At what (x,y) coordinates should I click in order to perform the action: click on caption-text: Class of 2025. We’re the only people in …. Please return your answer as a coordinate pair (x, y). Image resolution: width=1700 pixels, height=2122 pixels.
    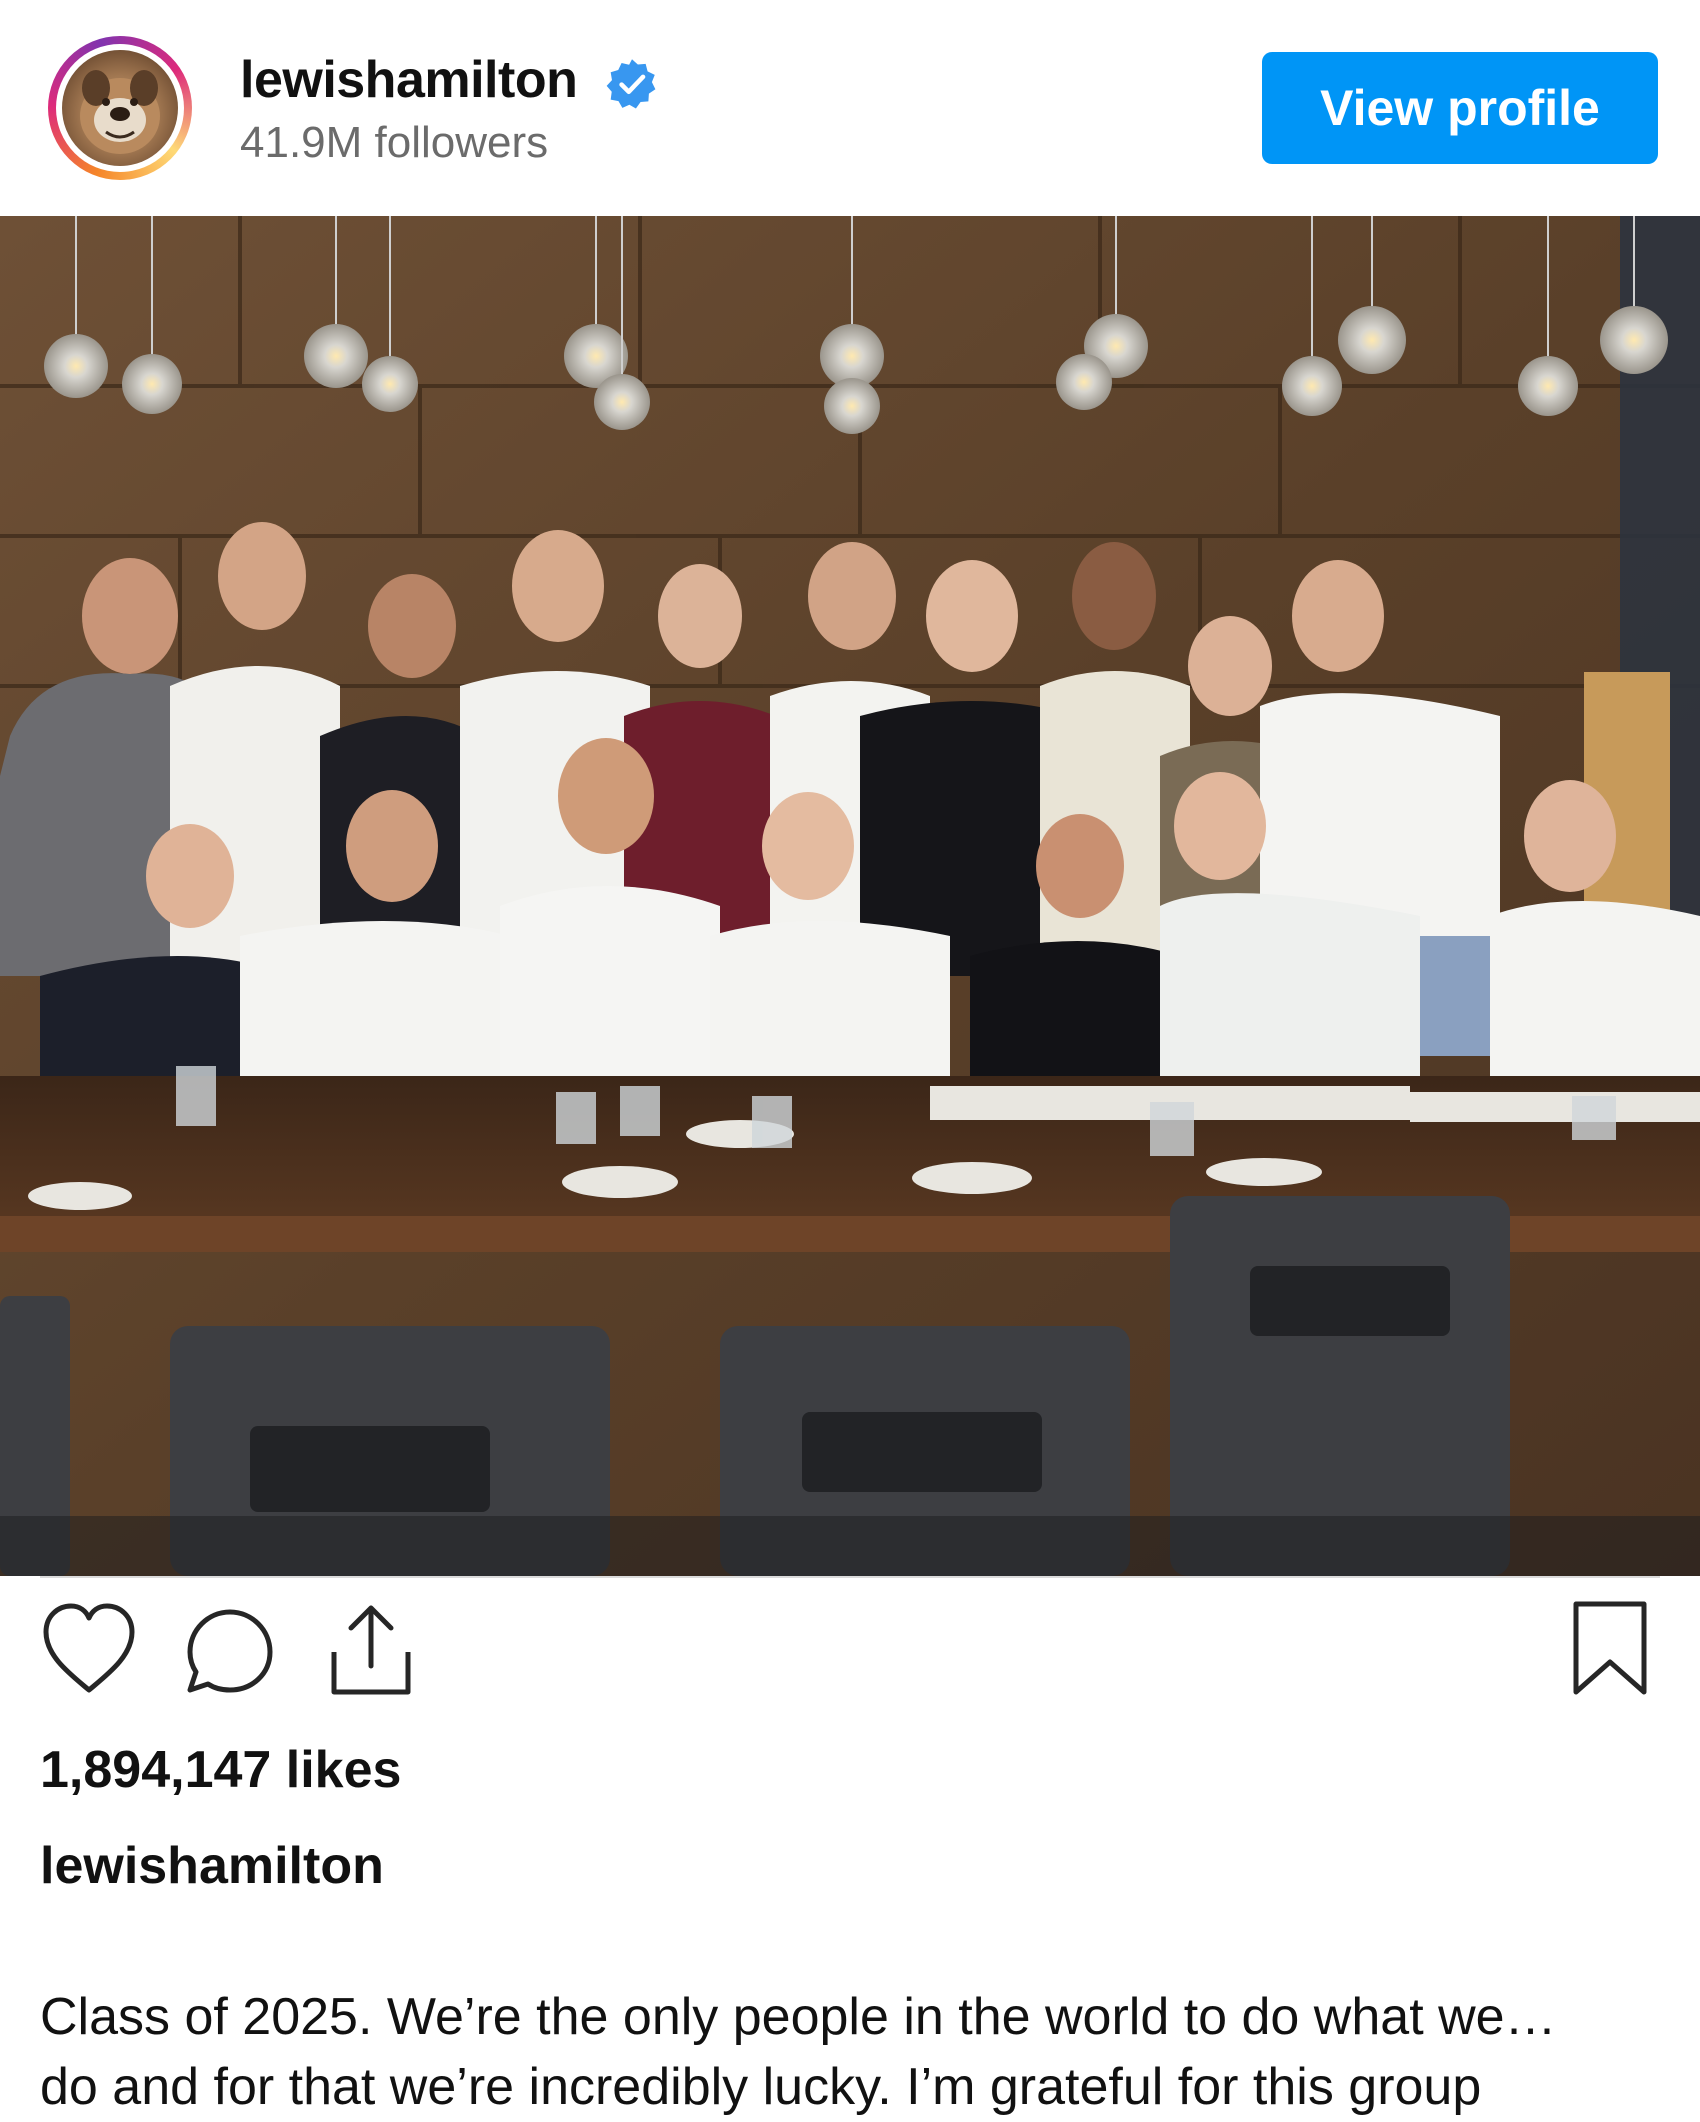
    Looking at the image, I should click on (850, 2052).